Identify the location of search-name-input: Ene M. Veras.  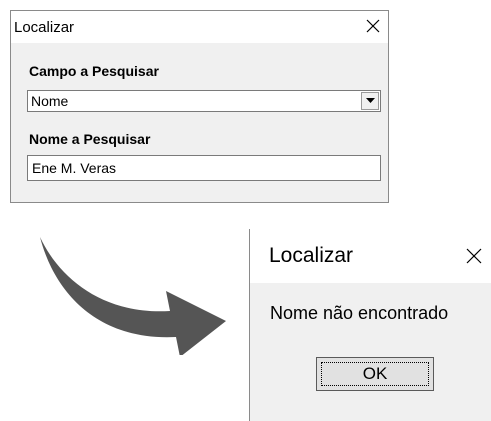
(204, 168).